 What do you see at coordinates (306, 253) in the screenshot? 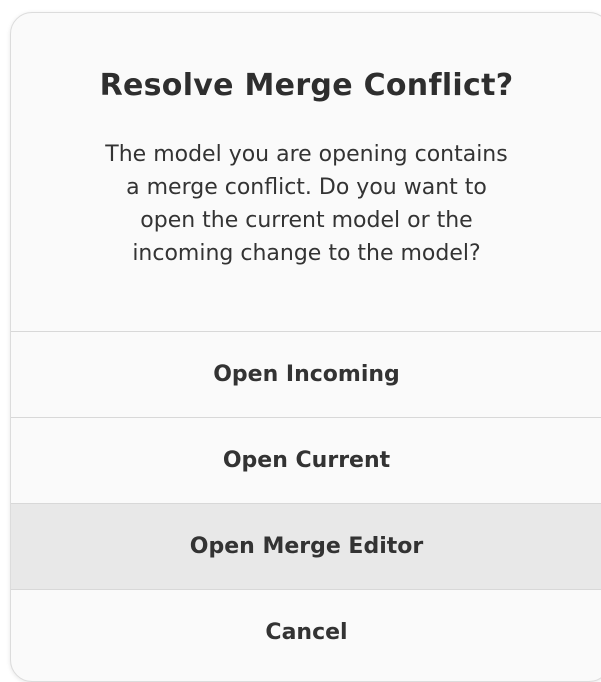
I see `dialog-message-line: incoming change to the model?` at bounding box center [306, 253].